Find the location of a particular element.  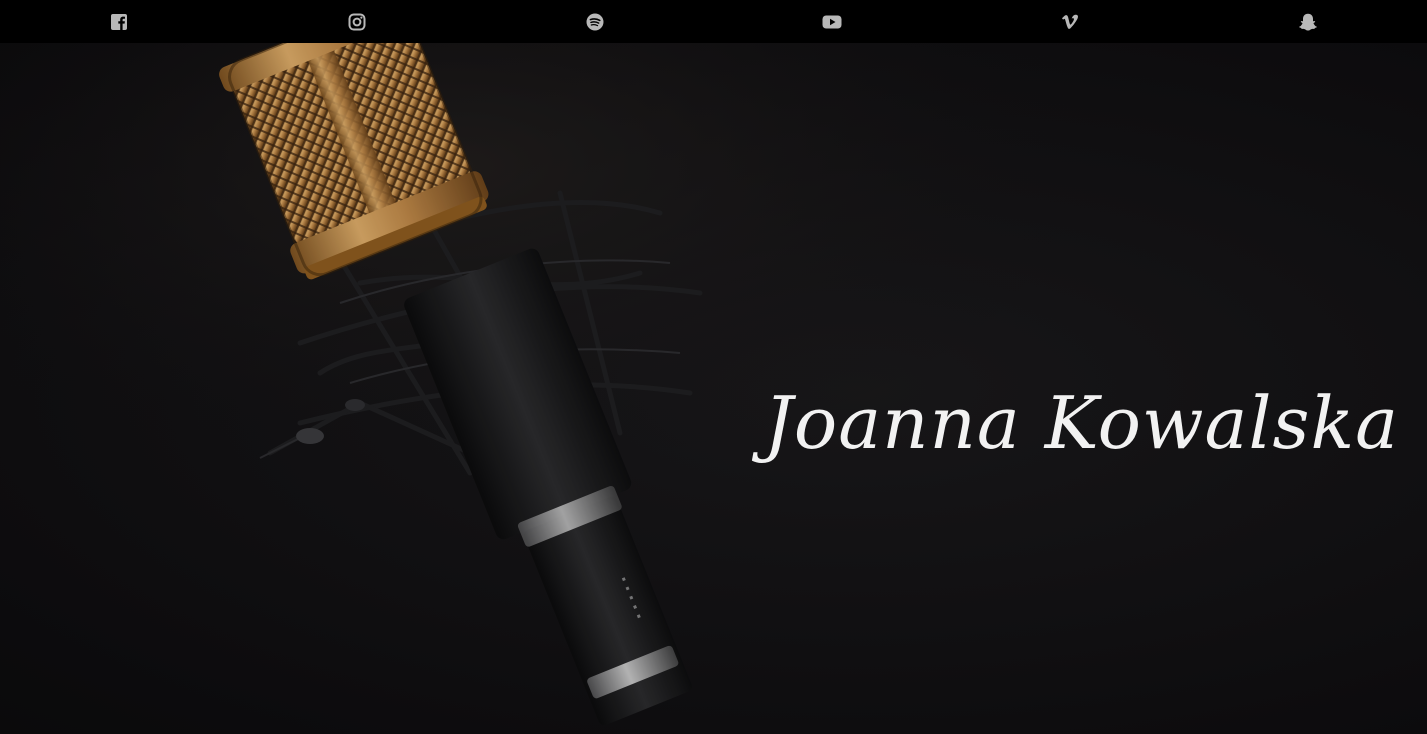

facebook-link is located at coordinates (119, 21).